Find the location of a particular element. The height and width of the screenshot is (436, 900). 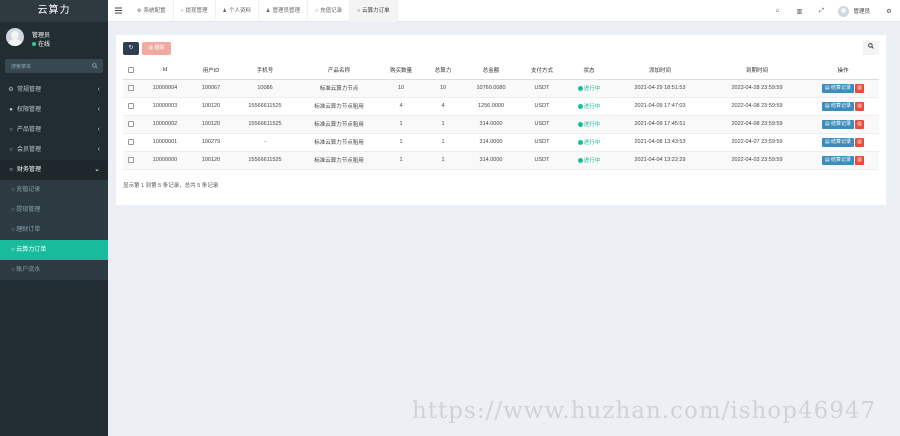

tab-label: 云算力订单 is located at coordinates (376, 11).